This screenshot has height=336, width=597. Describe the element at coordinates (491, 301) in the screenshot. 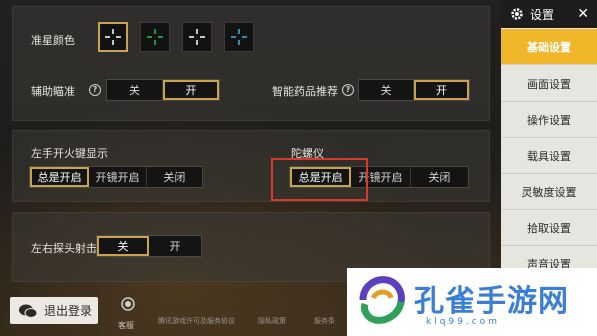

I see `watermark-text: 孔雀手游网` at that location.